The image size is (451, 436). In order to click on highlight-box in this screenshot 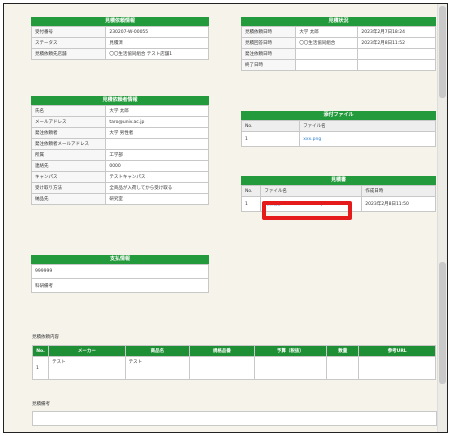, I will do `click(307, 210)`.